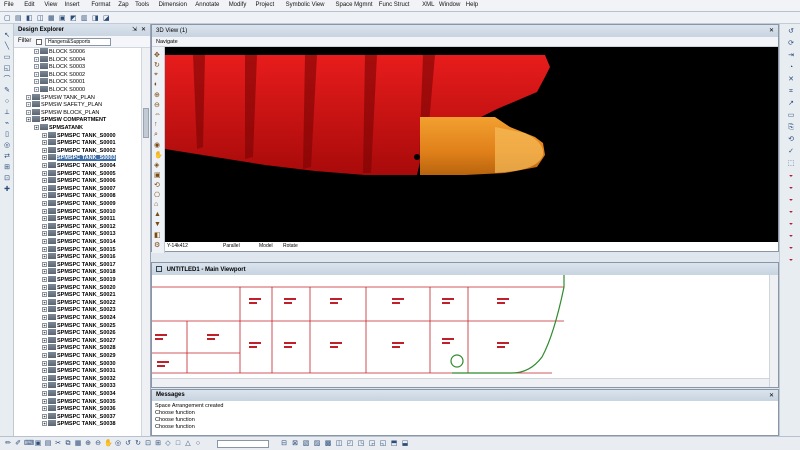 Image resolution: width=800 pixels, height=450 pixels. Describe the element at coordinates (7, 91) in the screenshot. I see `draw-tool-6-icon: ✎` at that location.